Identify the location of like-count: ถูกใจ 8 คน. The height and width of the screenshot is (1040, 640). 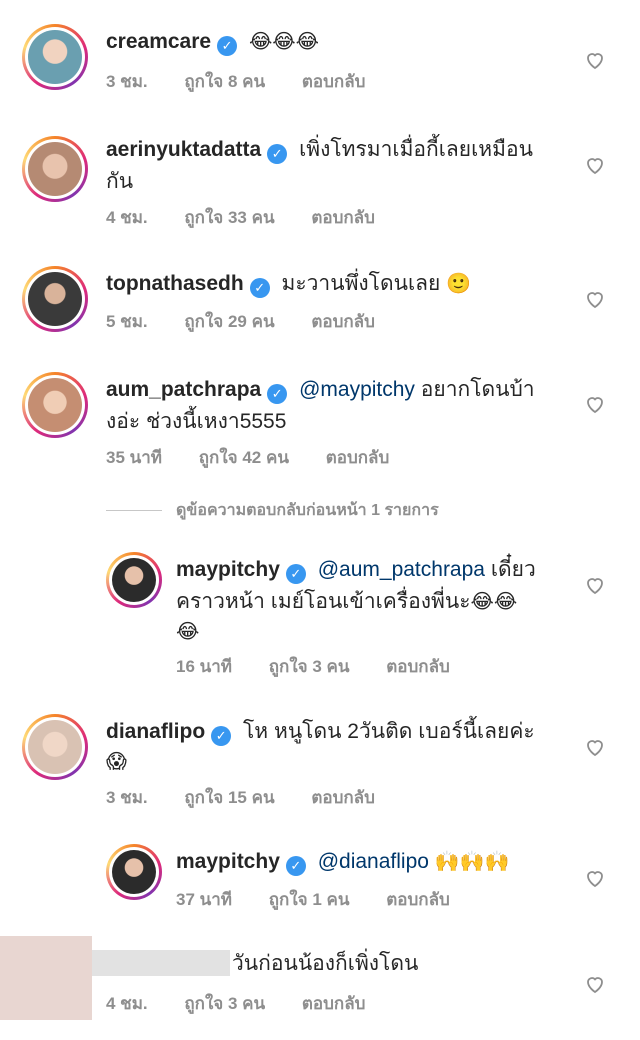
(224, 81).